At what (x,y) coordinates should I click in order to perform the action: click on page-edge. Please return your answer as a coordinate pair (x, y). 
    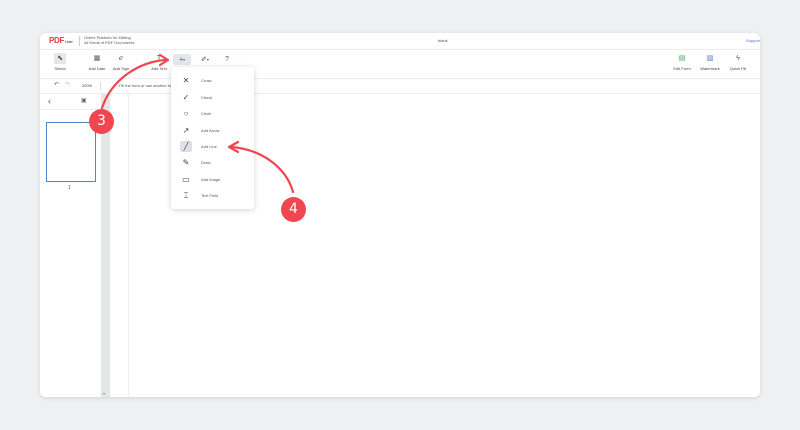
    Looking at the image, I should click on (128, 245).